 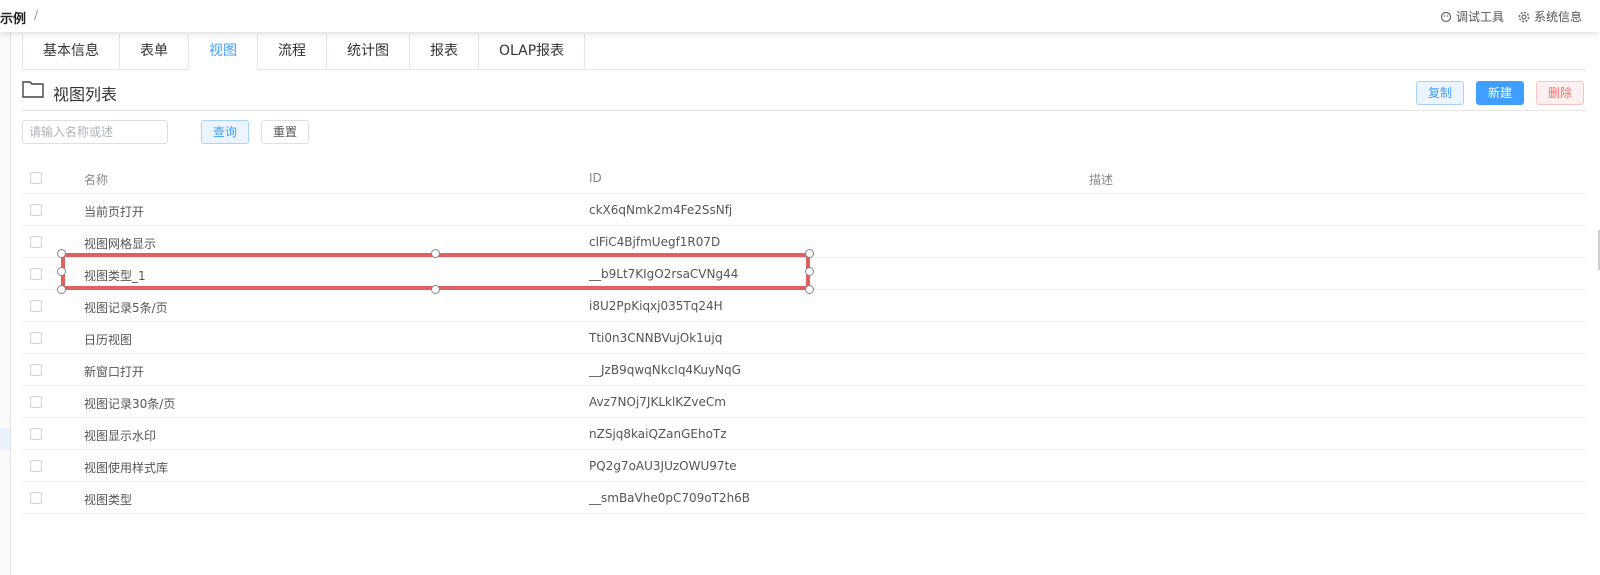 I want to click on reset-button: 重置, so click(x=285, y=132).